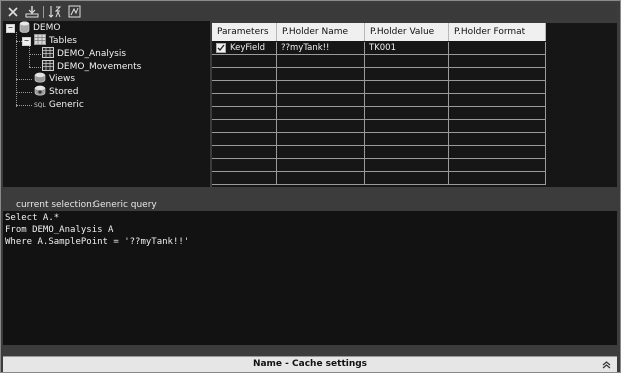  I want to click on demo-expander: −, so click(10, 28).